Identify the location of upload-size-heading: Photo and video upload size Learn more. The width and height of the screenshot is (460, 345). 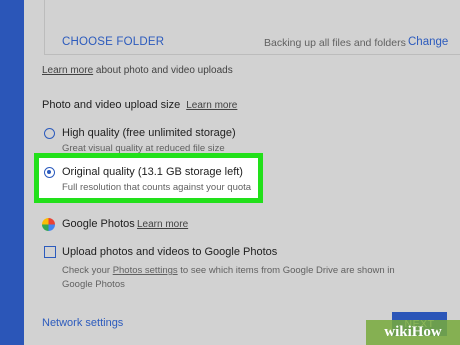
(139, 105).